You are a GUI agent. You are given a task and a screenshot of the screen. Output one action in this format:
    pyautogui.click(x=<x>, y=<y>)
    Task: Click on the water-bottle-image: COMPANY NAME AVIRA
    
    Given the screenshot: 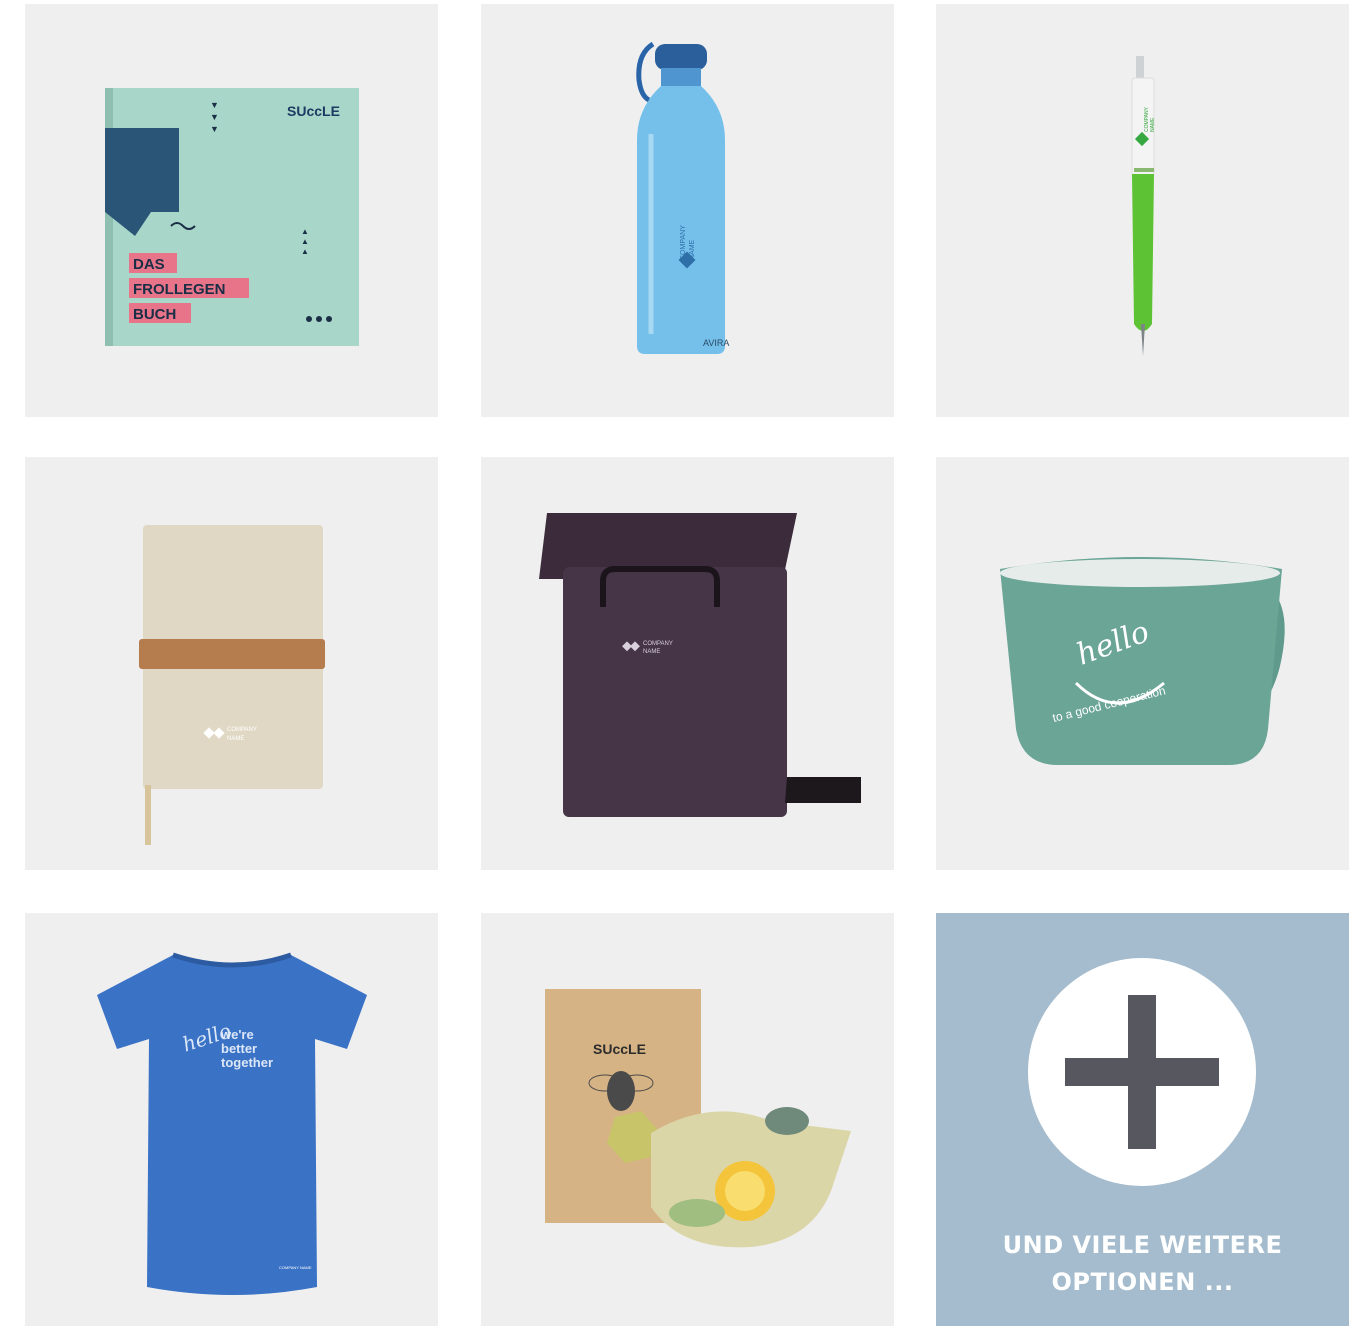 What is the action you would take?
    pyautogui.click(x=682, y=197)
    